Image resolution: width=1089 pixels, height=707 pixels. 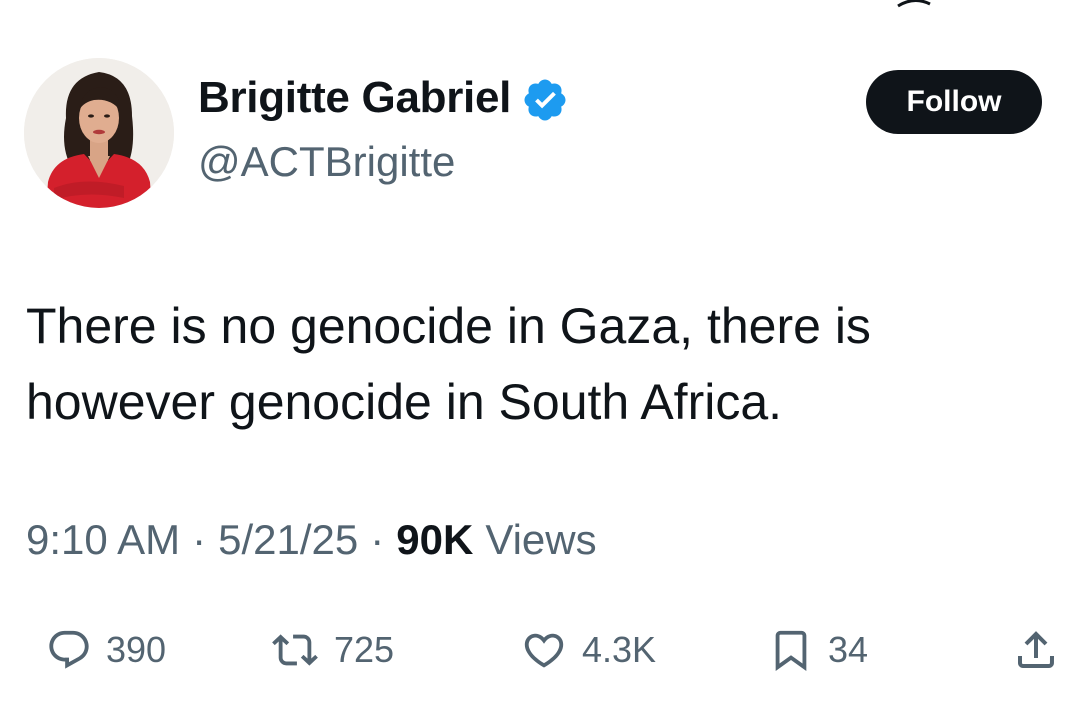 I want to click on reply-button: 390, so click(x=106, y=650).